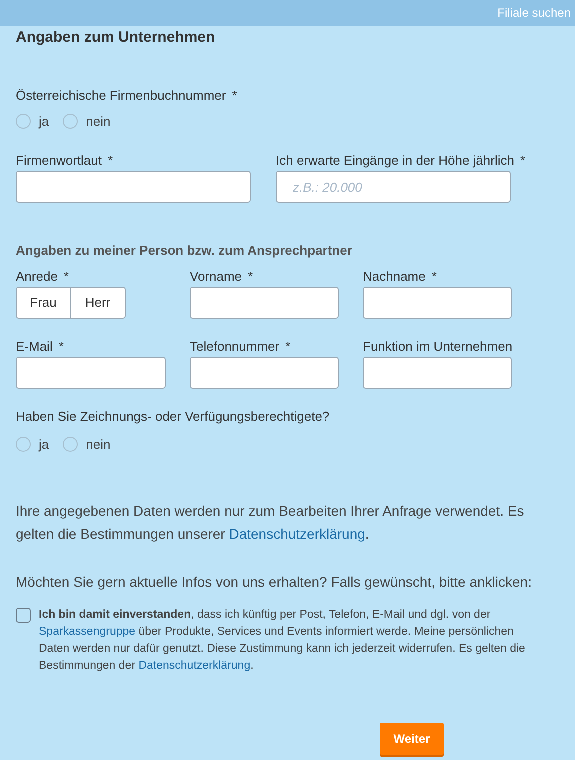 The height and width of the screenshot is (760, 575). Describe the element at coordinates (173, 416) in the screenshot. I see `field-label: Haben Sie Zeichnungs- oder Verfügungsberechtigete?` at that location.